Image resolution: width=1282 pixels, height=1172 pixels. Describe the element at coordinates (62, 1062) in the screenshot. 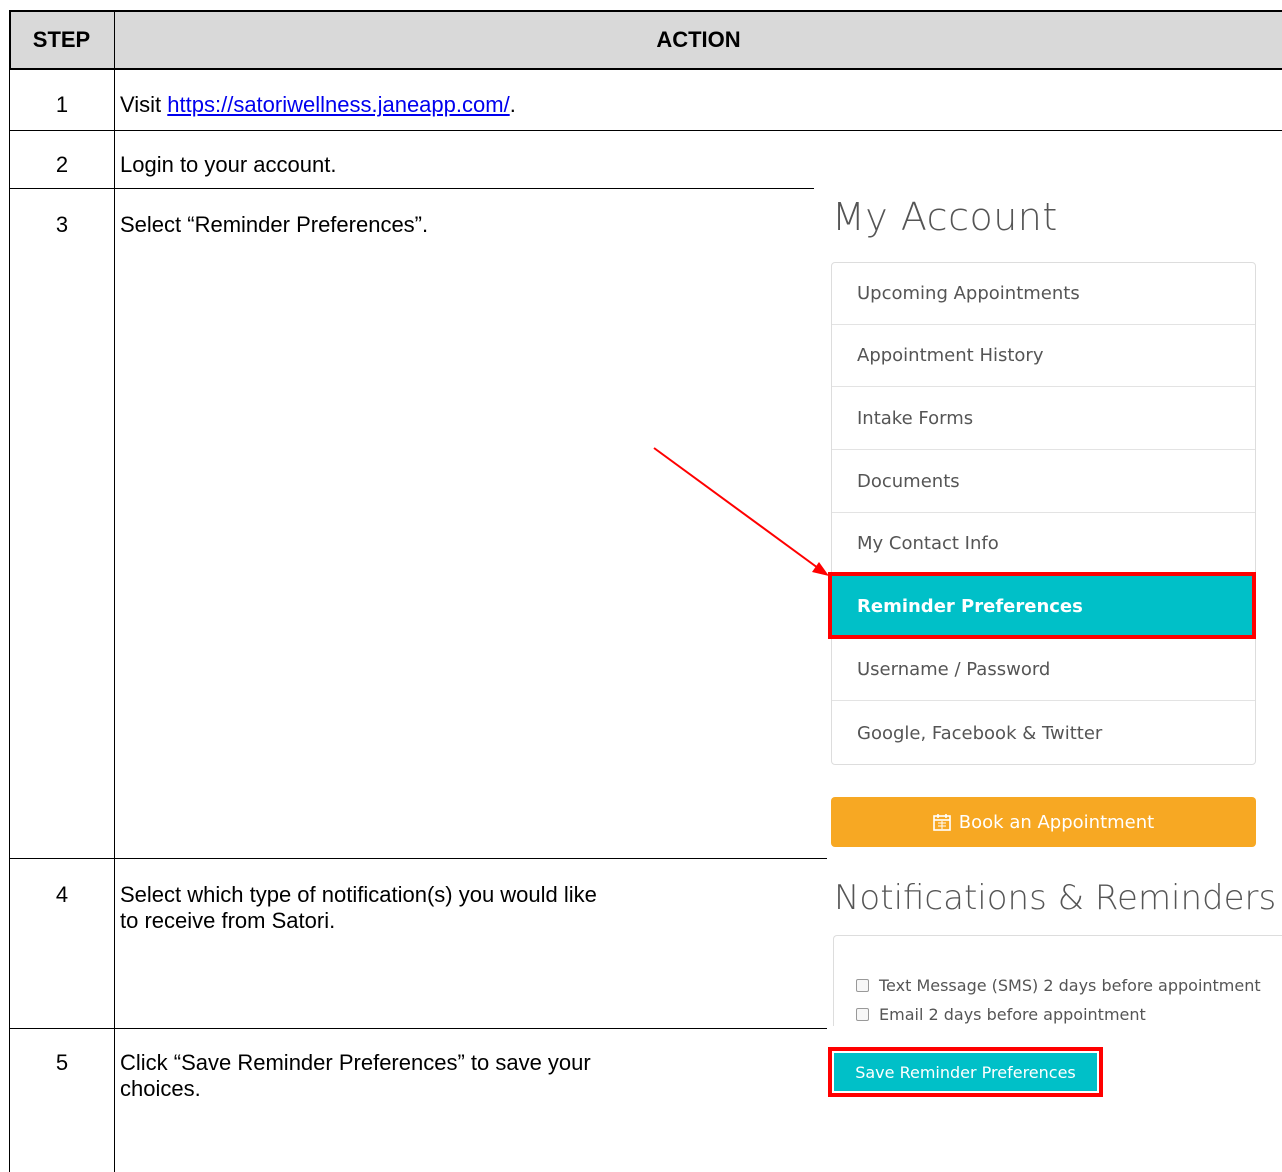

I see `step-5-number: 5` at that location.